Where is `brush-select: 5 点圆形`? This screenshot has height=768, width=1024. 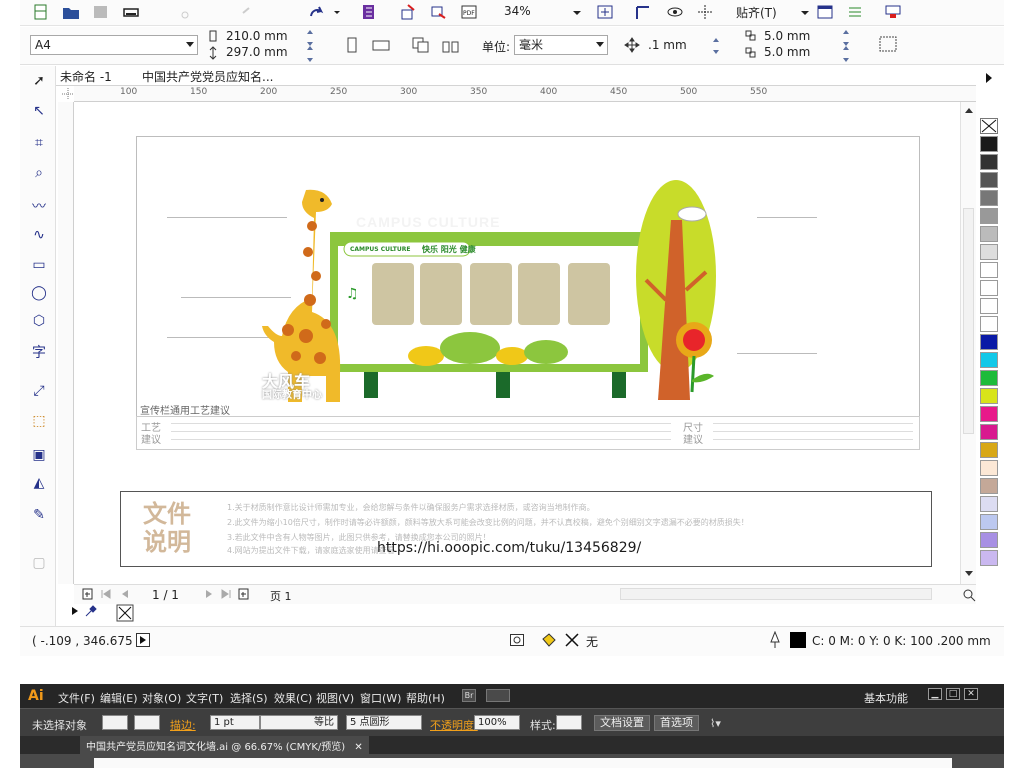
brush-select: 5 点圆形 is located at coordinates (384, 722).